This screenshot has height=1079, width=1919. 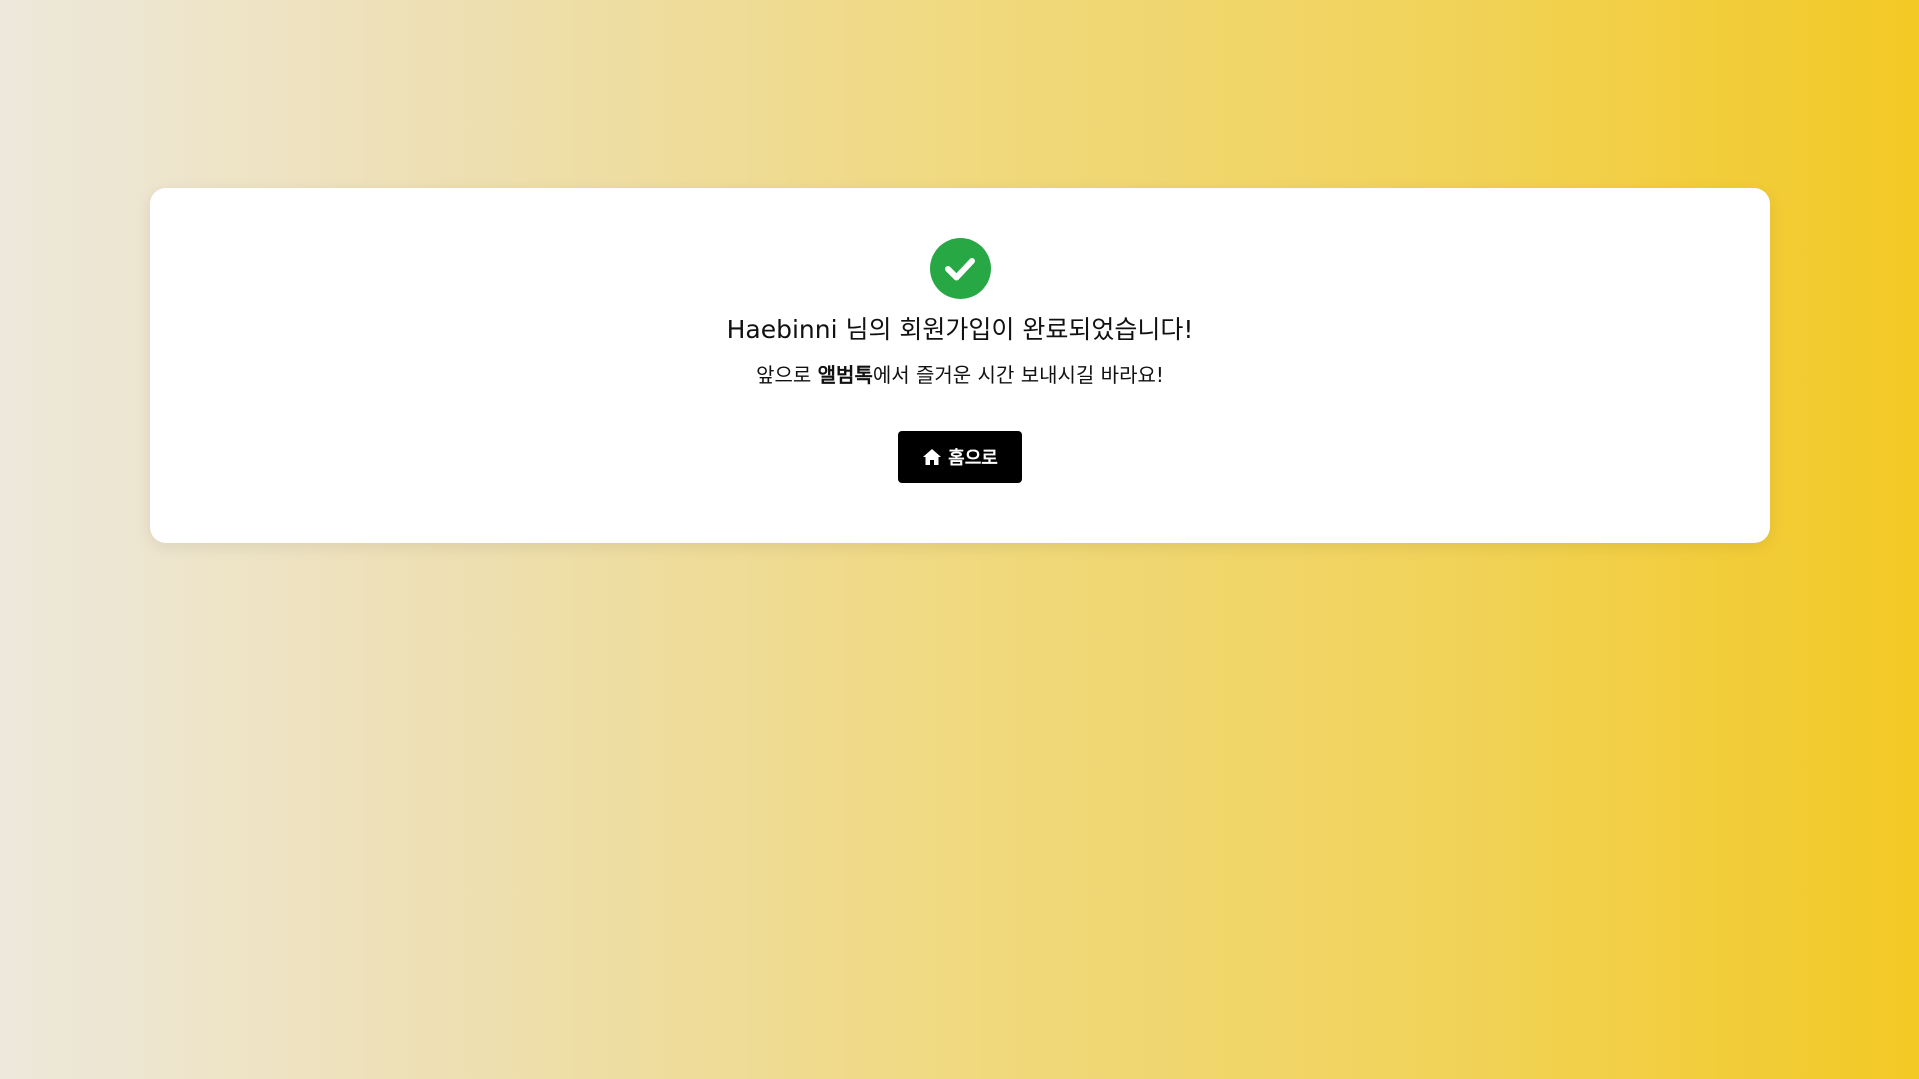 What do you see at coordinates (960, 329) in the screenshot?
I see `signup-complete-title: Haebinni 님의 회원가입이 완료되었습니다!` at bounding box center [960, 329].